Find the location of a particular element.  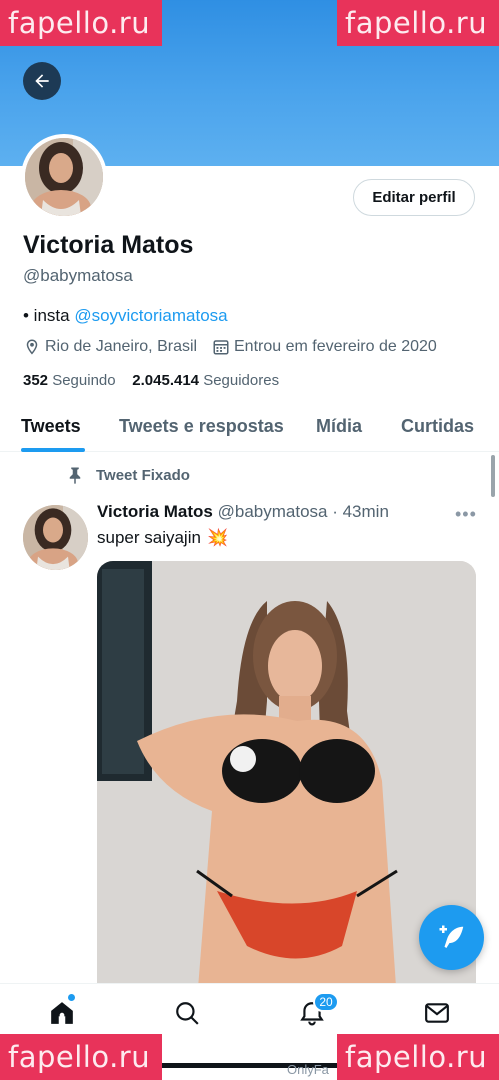

tab-media: Mídia is located at coordinates (339, 426).